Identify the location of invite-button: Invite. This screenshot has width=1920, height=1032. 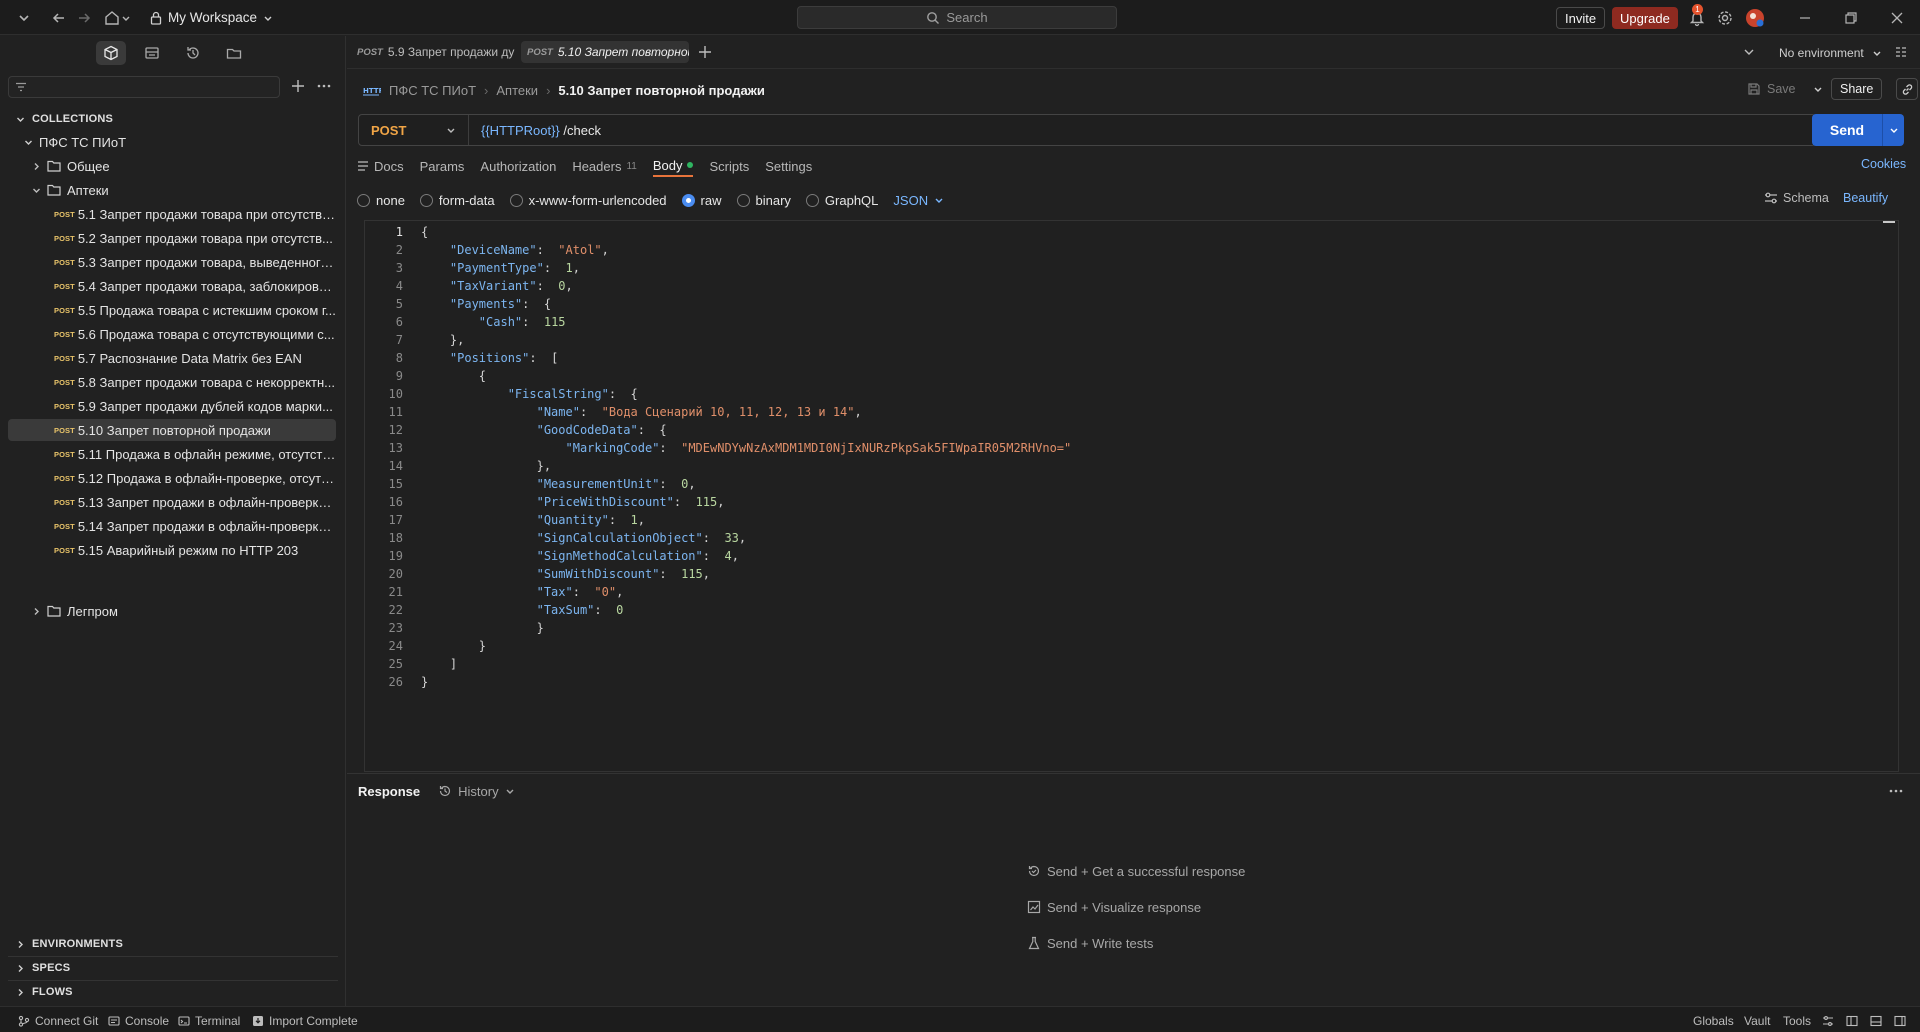
(1581, 18).